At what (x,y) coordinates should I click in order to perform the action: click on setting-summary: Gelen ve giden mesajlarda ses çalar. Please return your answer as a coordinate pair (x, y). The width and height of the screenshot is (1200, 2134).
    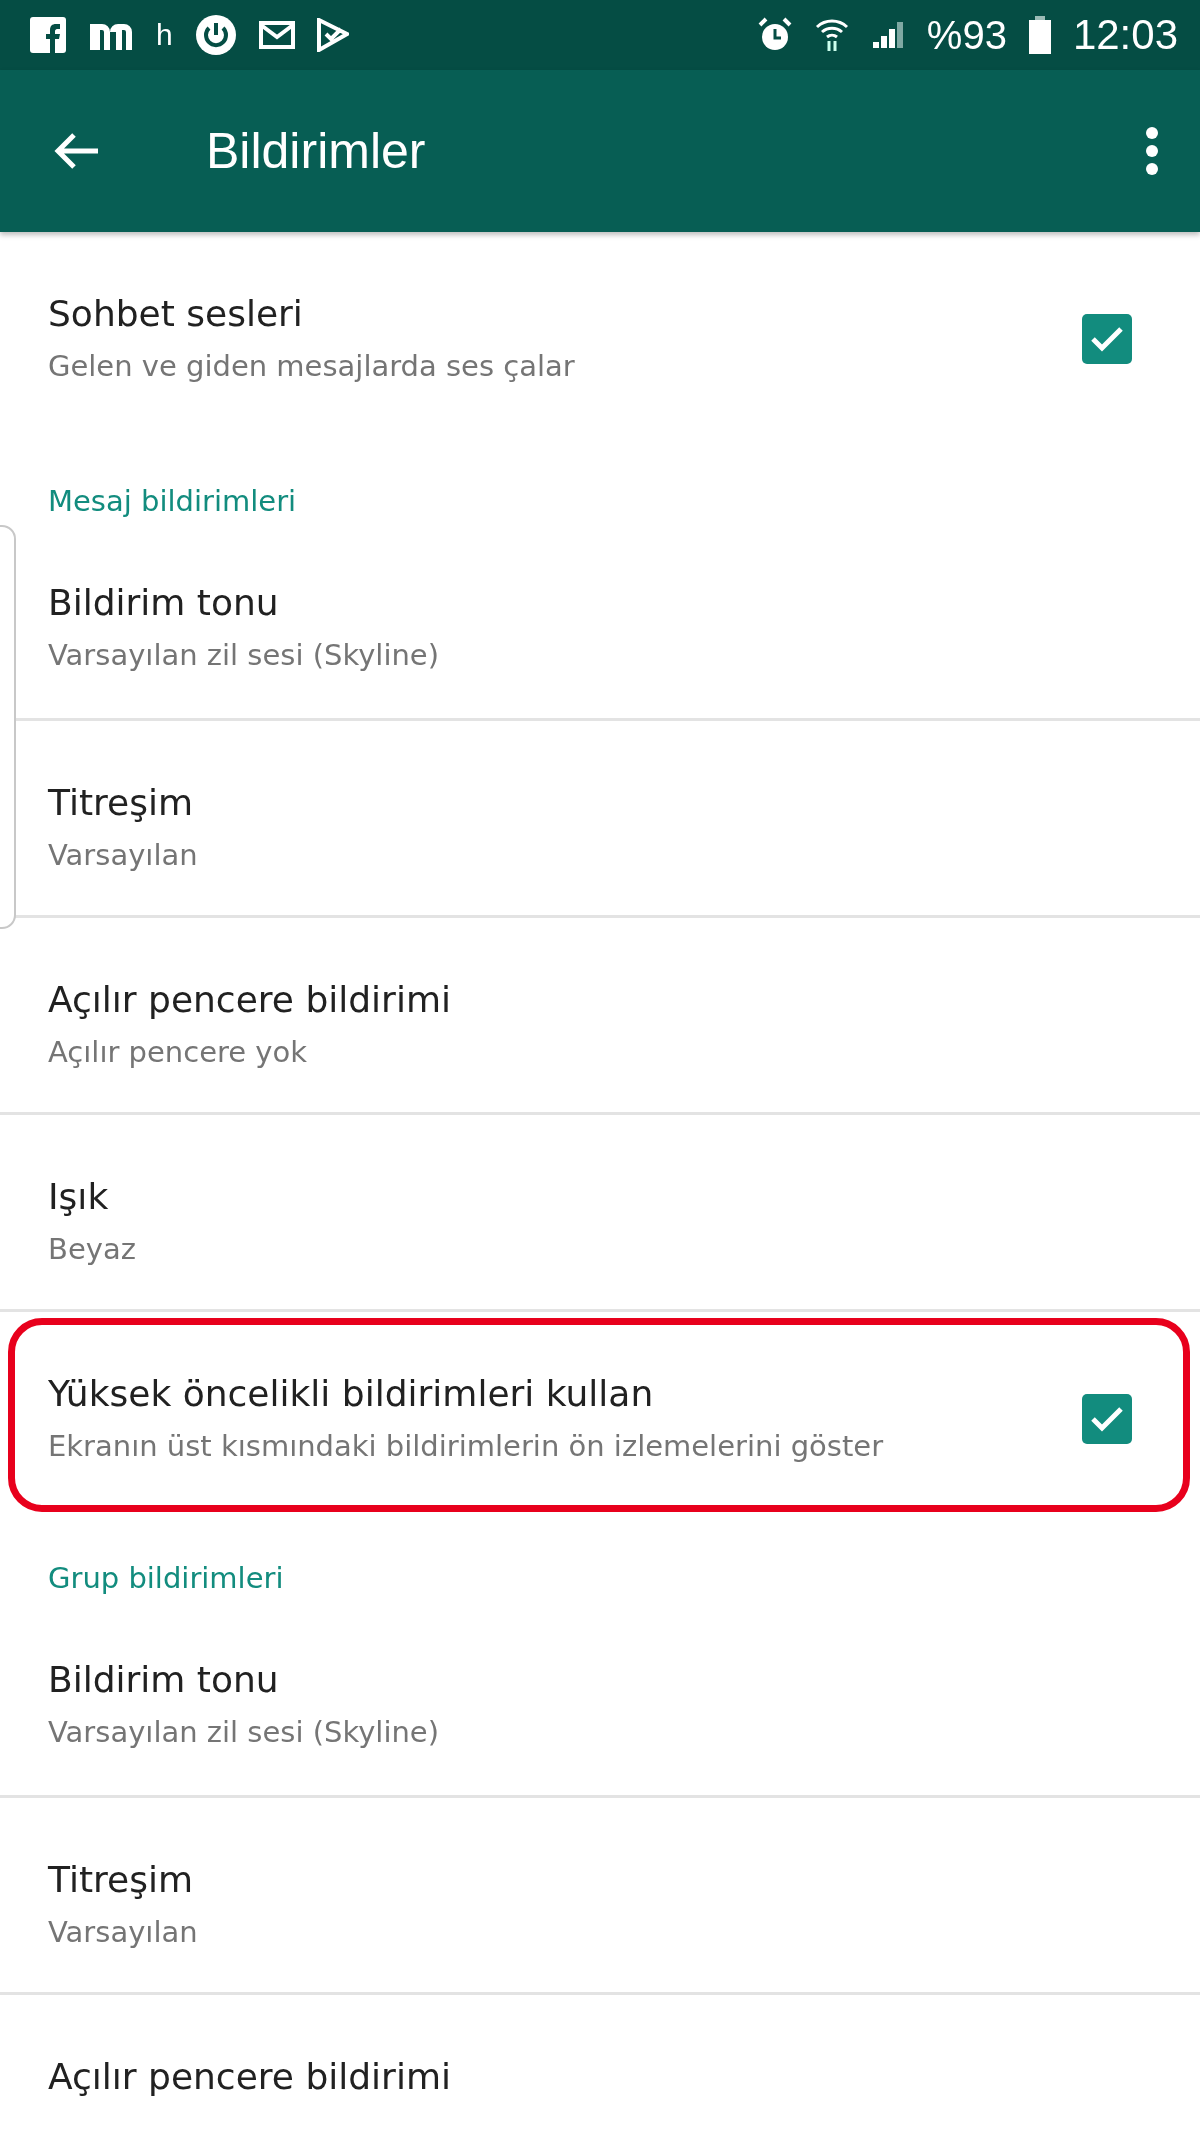
    Looking at the image, I should click on (311, 366).